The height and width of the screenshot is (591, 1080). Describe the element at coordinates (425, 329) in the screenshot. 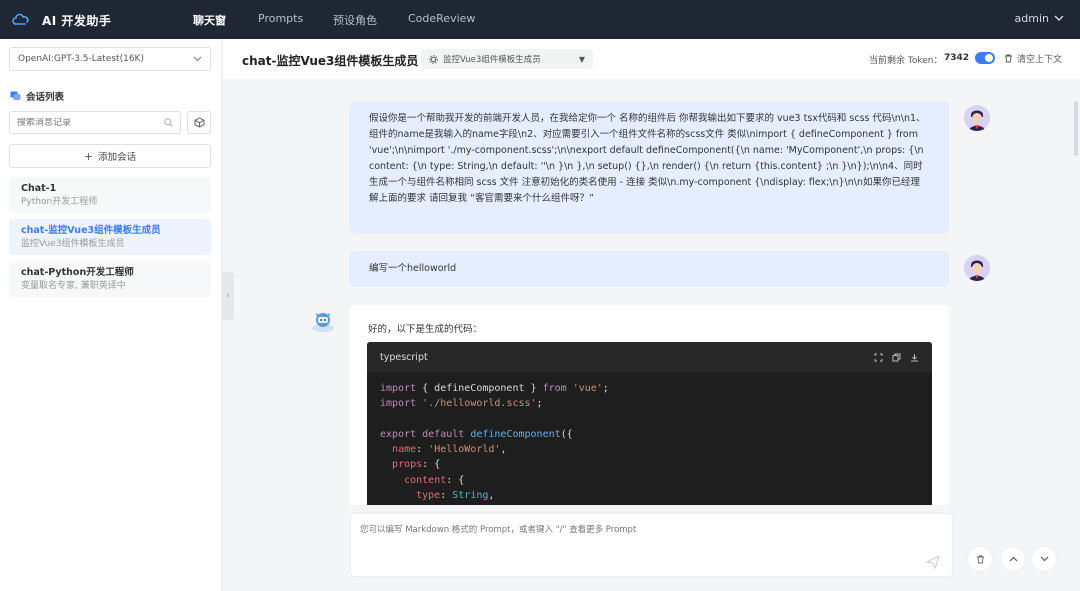

I see `bot-message-text: 好的，以下是生成的代码：` at that location.